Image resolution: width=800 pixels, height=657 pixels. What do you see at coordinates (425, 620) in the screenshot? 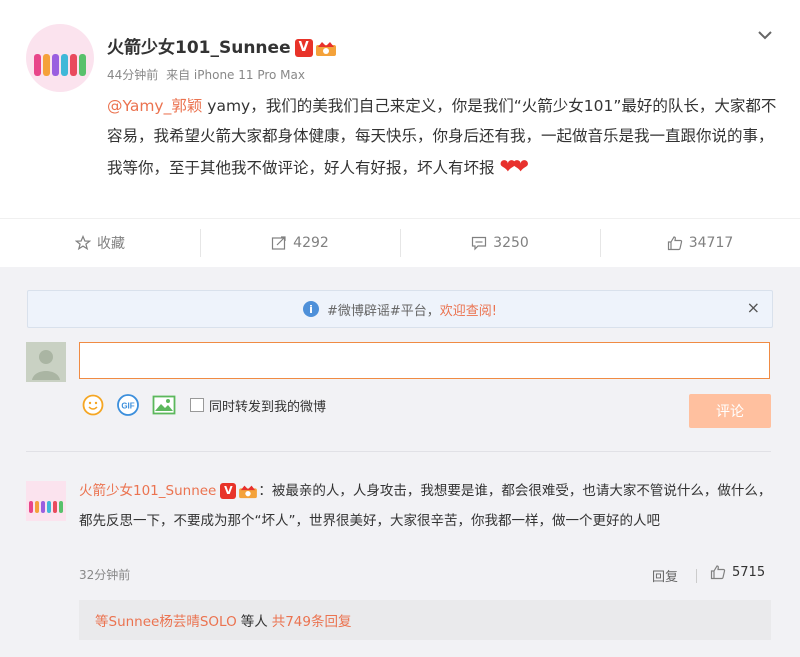
I see `more-replies-bar: 等Sunnee杨芸晴SOLO 等人 共749条回复` at bounding box center [425, 620].